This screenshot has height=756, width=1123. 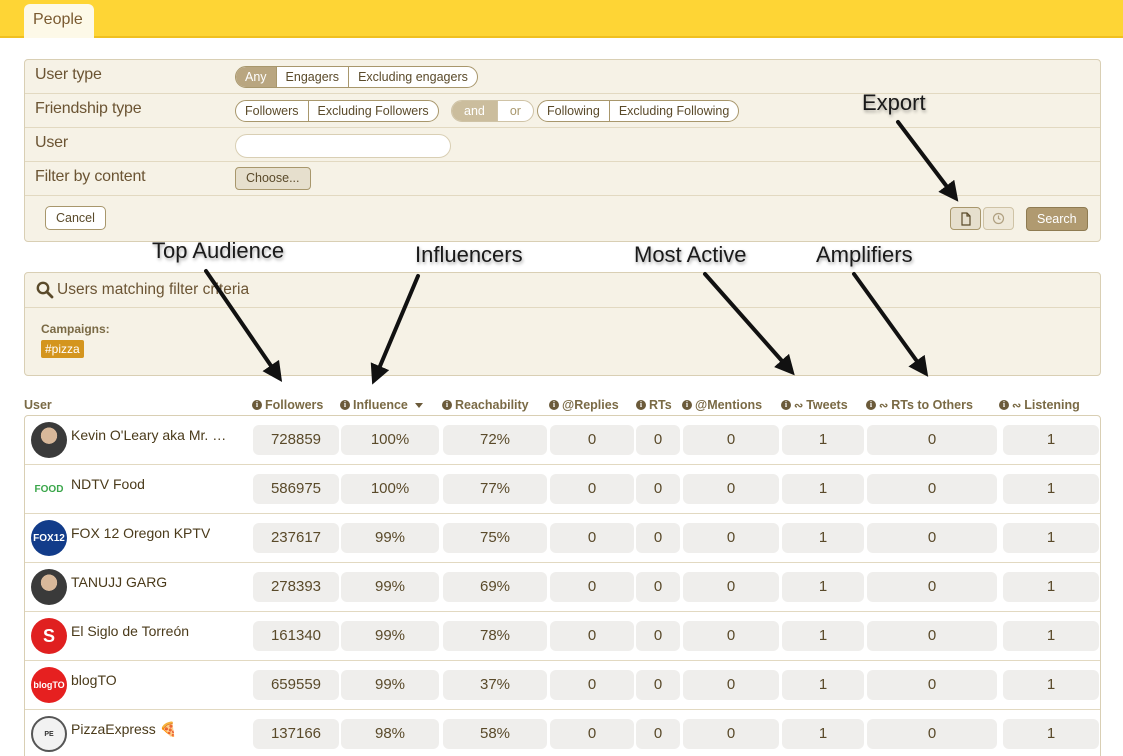 What do you see at coordinates (590, 405) in the screenshot?
I see `column-header-replies-label: @Replies` at bounding box center [590, 405].